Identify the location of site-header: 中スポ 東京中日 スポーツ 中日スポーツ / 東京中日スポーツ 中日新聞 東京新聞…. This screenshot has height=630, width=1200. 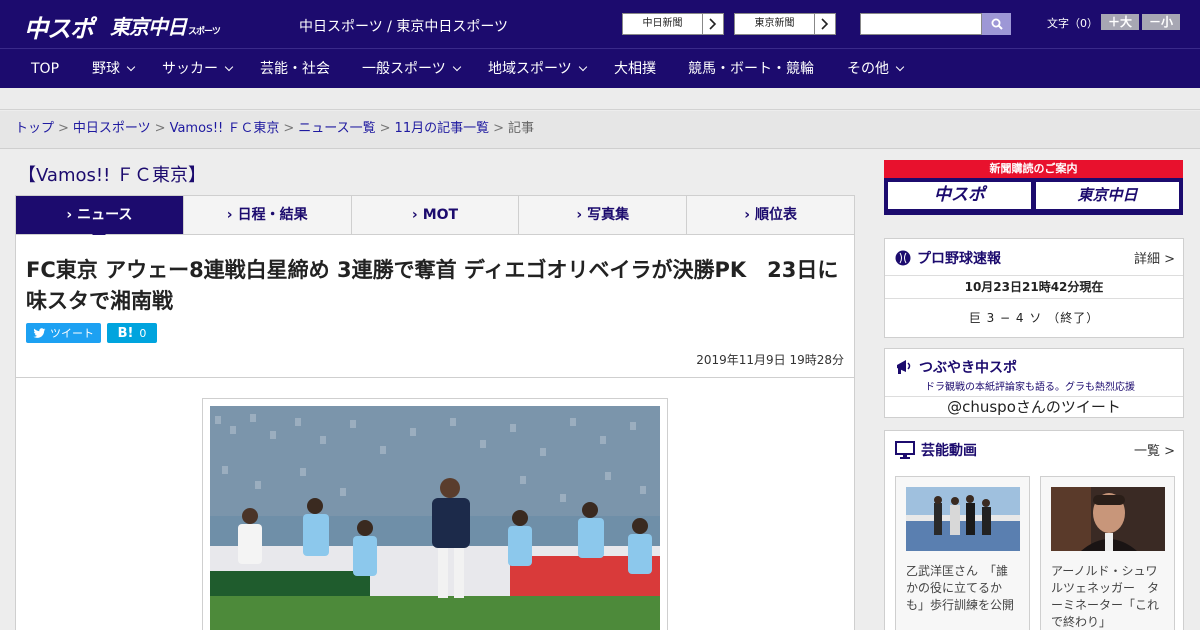
(600, 24).